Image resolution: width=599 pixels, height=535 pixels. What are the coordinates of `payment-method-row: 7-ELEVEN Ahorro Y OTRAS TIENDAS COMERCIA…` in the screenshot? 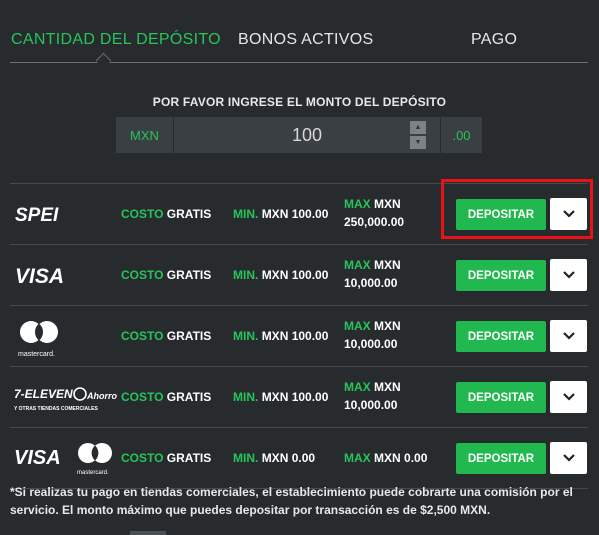 It's located at (299, 396).